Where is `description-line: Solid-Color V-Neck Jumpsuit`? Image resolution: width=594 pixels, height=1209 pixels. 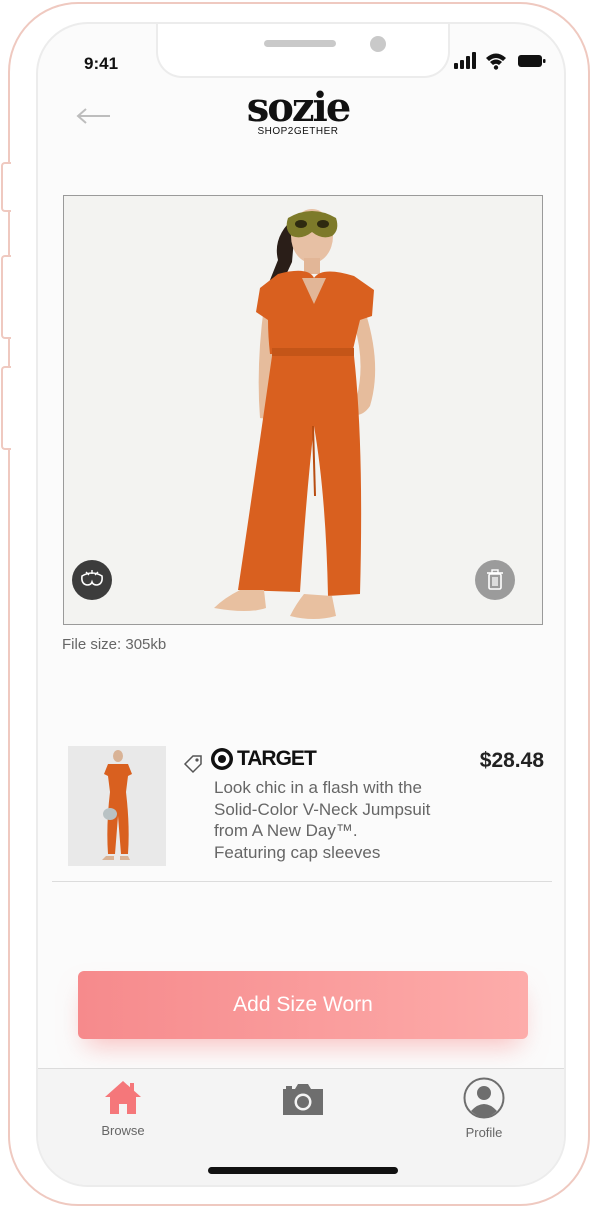
description-line: Solid-Color V-Neck Jumpsuit is located at coordinates (322, 809).